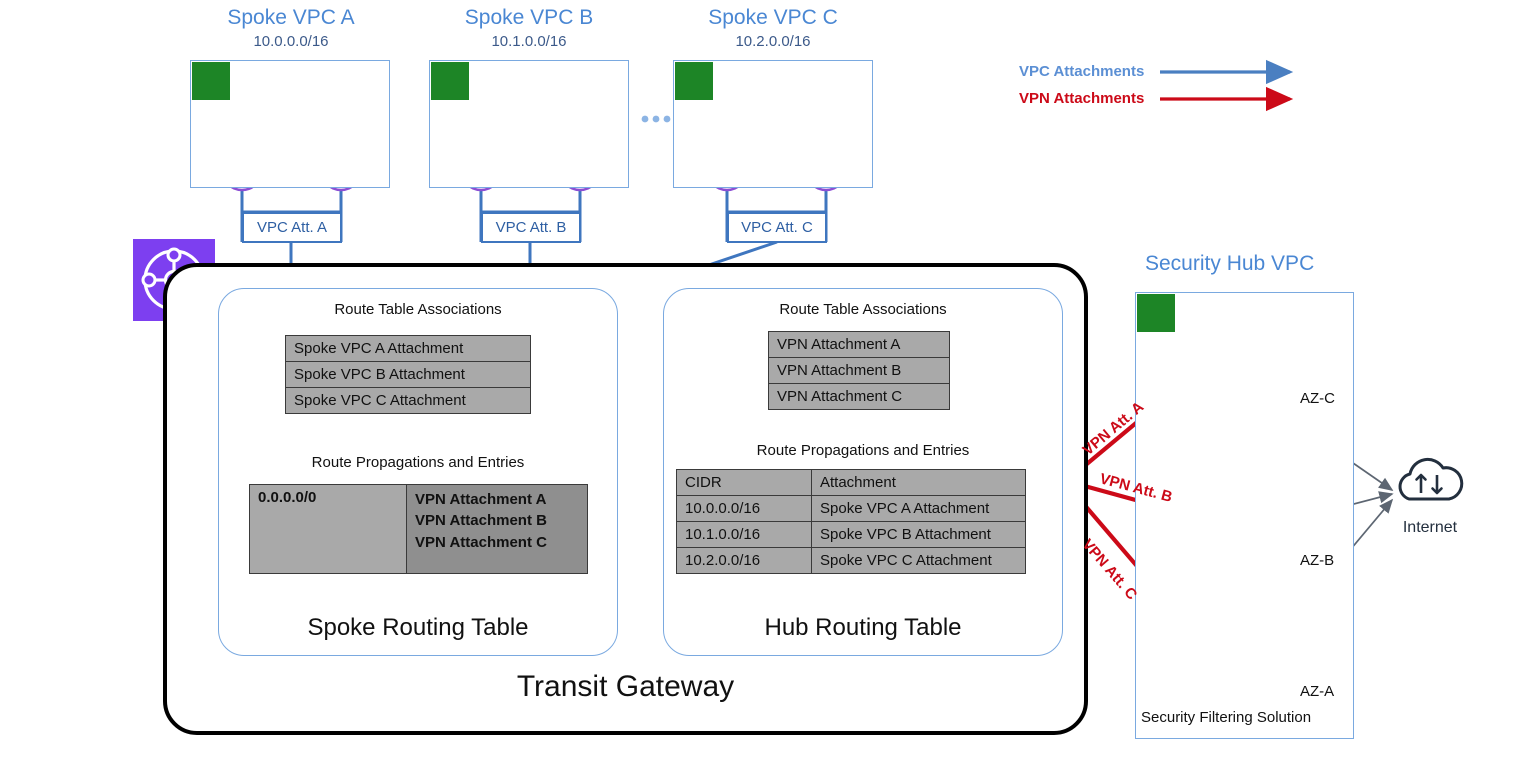  I want to click on table-row: Spoke VPC B Attachment, so click(408, 374).